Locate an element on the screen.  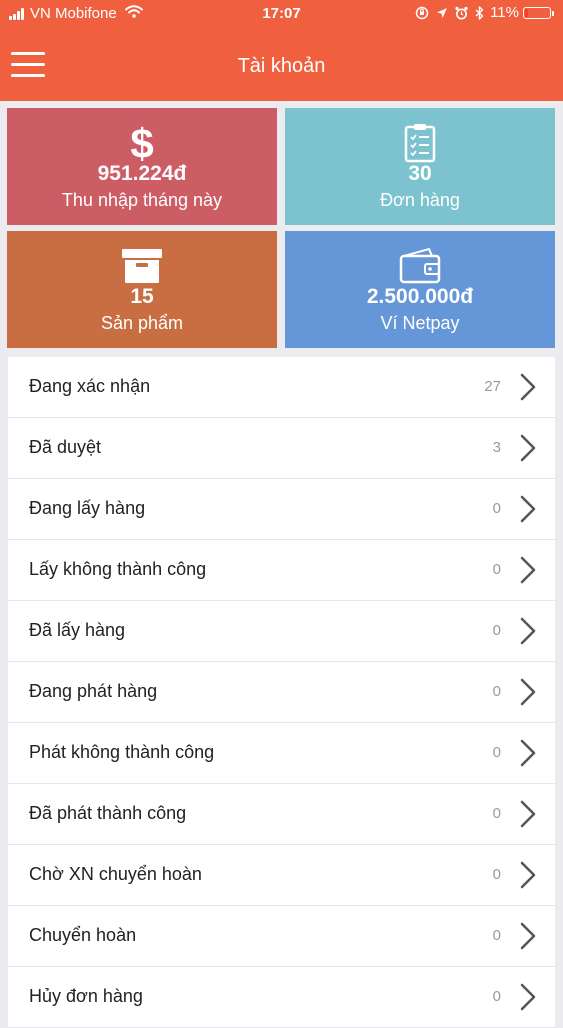
orders-value: 30 is located at coordinates (420, 173).